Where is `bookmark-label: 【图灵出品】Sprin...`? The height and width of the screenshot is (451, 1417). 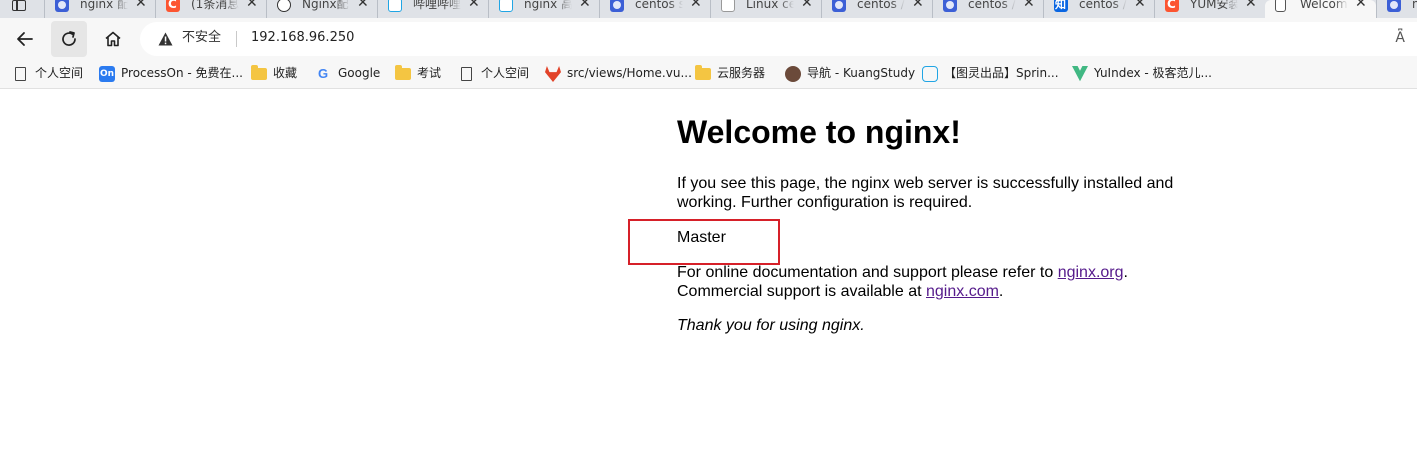
bookmark-label: 【图灵出品】Sprin... is located at coordinates (1001, 73).